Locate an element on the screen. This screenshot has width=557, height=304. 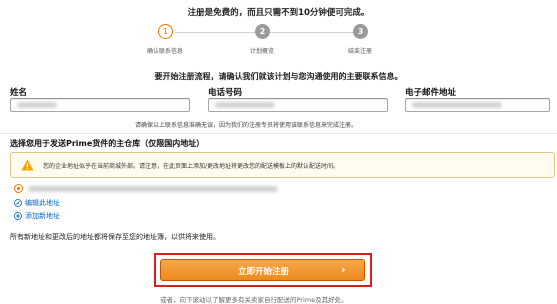
contact-info-header: 要开始注册流程，请确认我们就该计划与您沟通使用的主要联系信息。 is located at coordinates (278, 76).